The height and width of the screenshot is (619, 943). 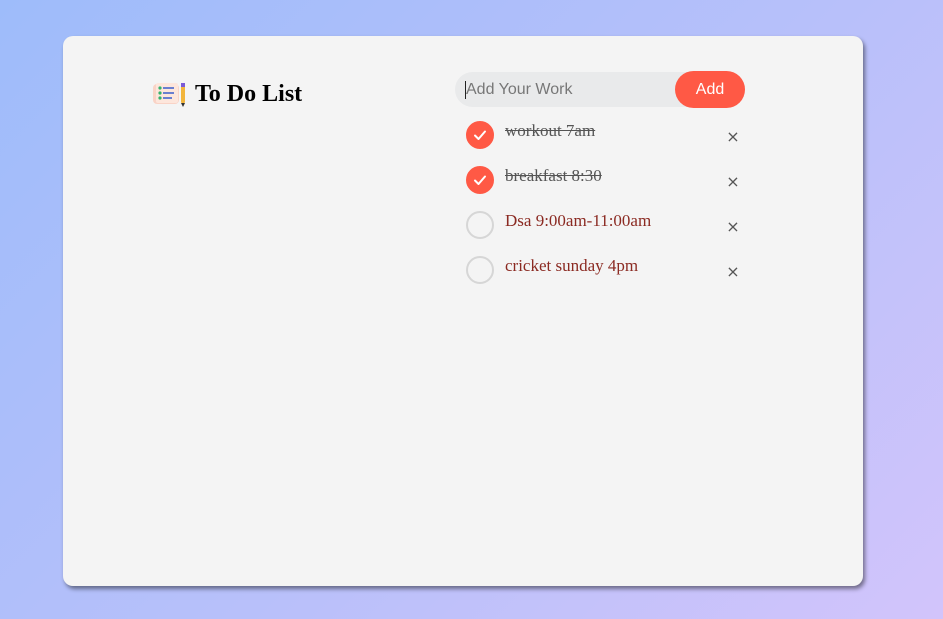 What do you see at coordinates (600, 89) in the screenshot?
I see `add-task-bar: Add` at bounding box center [600, 89].